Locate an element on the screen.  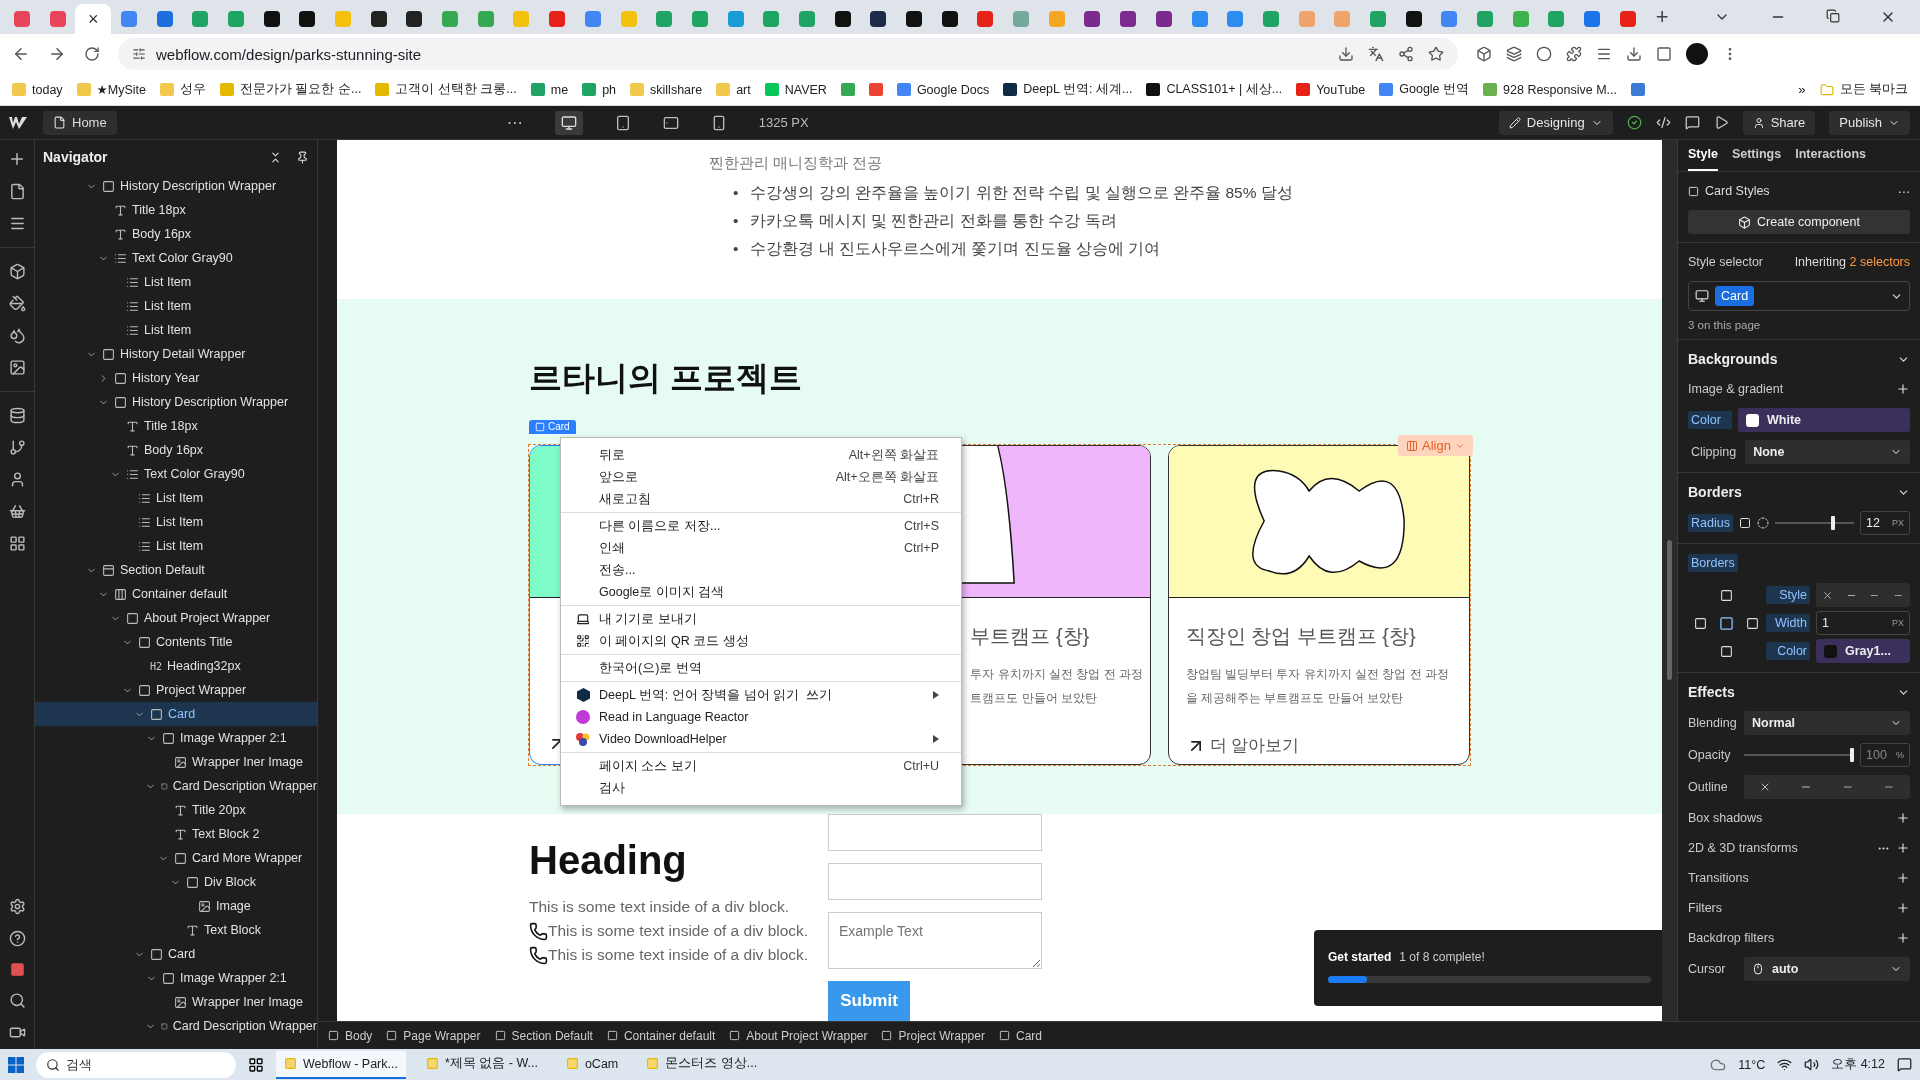
field-label: Style selector is located at coordinates (1726, 262).